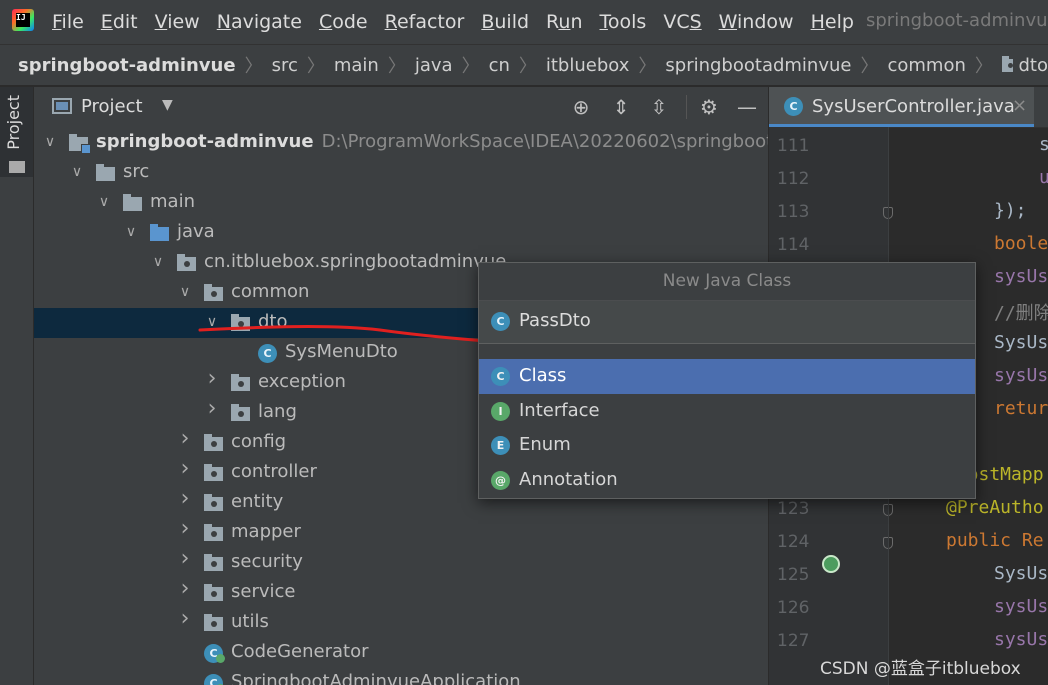 Image resolution: width=1048 pixels, height=685 pixels. What do you see at coordinates (621, 107) in the screenshot?
I see `expand-all-icon: ⇕` at bounding box center [621, 107].